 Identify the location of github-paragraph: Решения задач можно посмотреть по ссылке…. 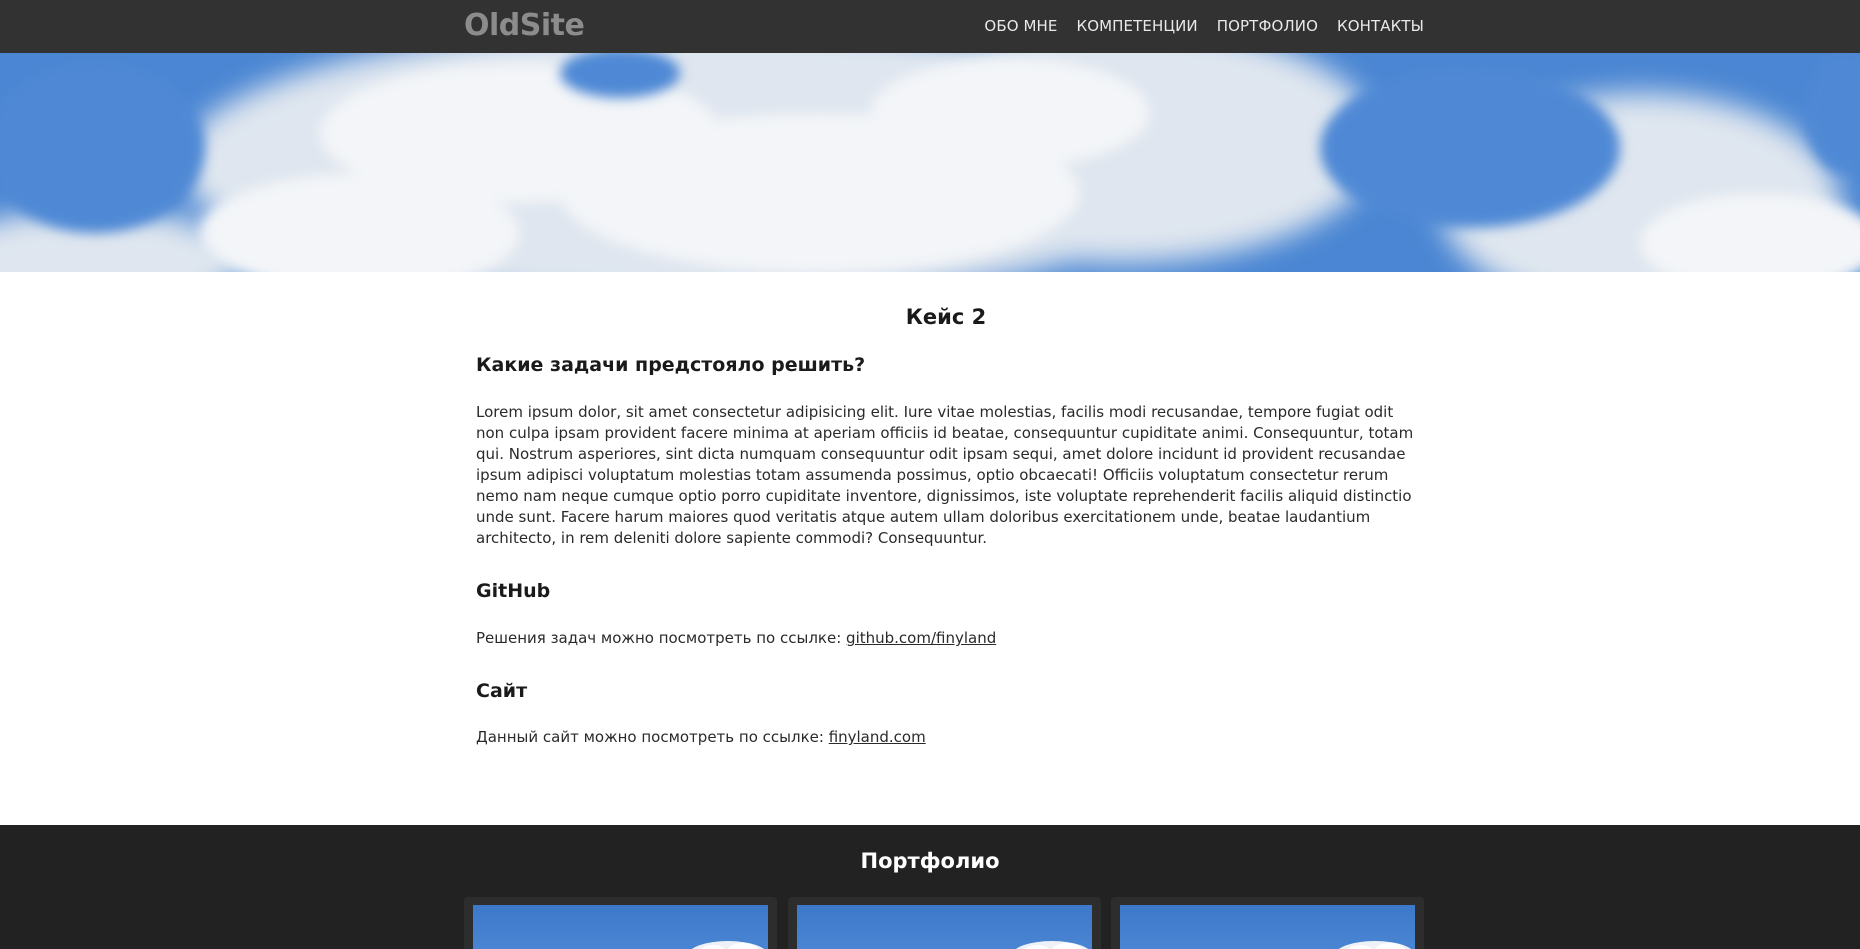
(946, 638).